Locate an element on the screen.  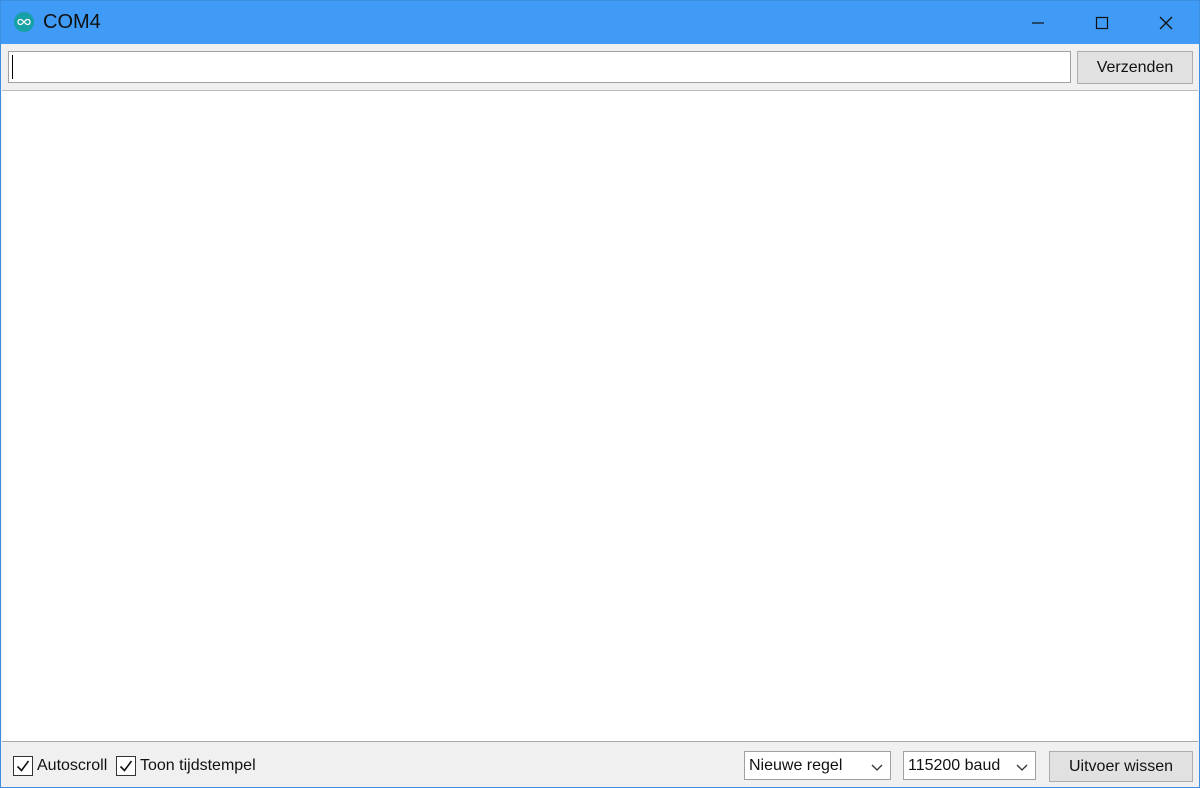
minimize-icon is located at coordinates (1038, 22).